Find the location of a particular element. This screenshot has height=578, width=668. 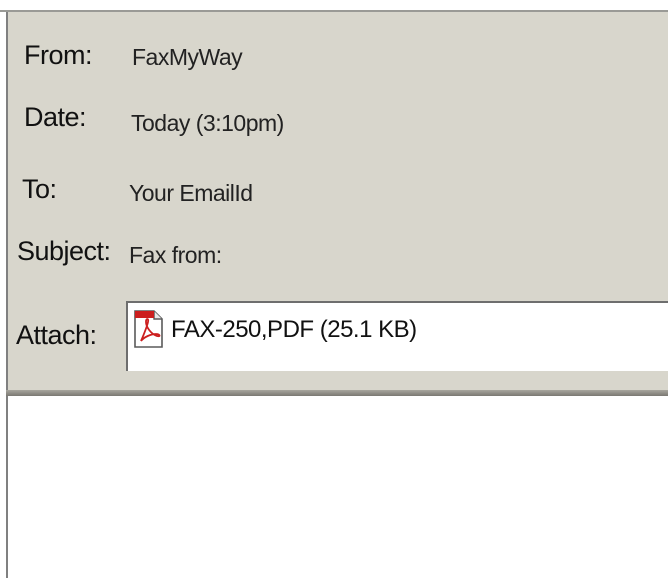

attachment-file-name: FAX-250,PDF (25.1 KB) is located at coordinates (294, 330).